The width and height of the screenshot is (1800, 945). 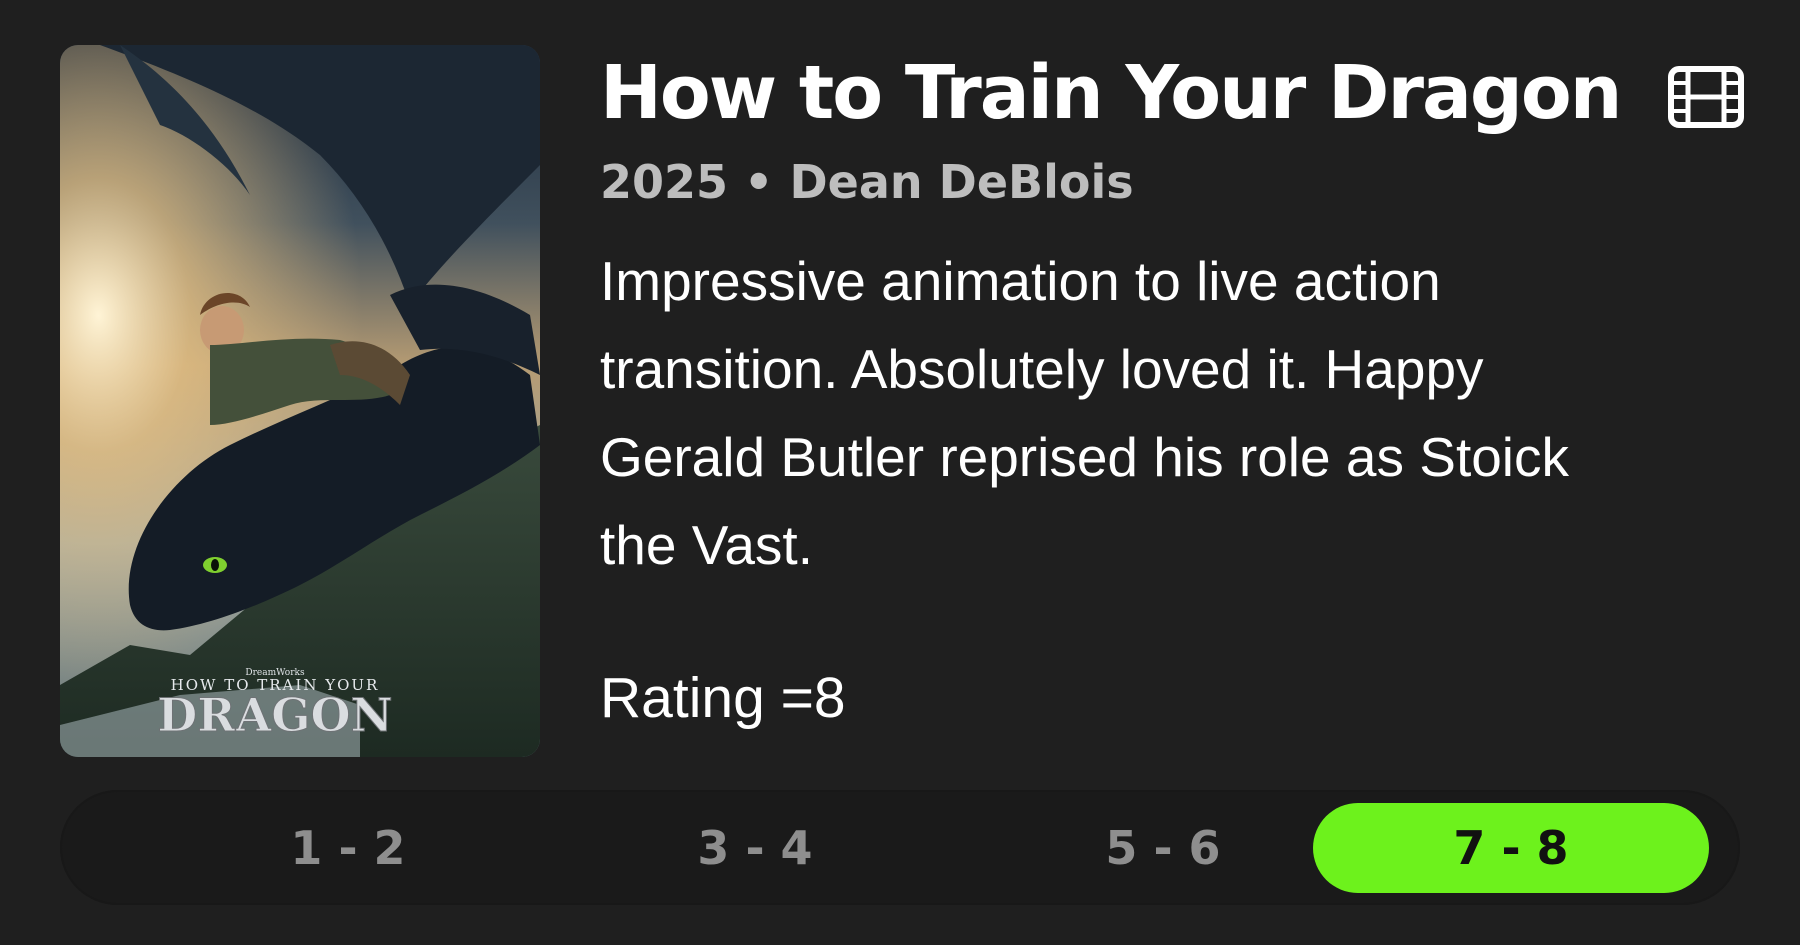 I want to click on rating-range-1-2: 1 - 2, so click(x=348, y=848).